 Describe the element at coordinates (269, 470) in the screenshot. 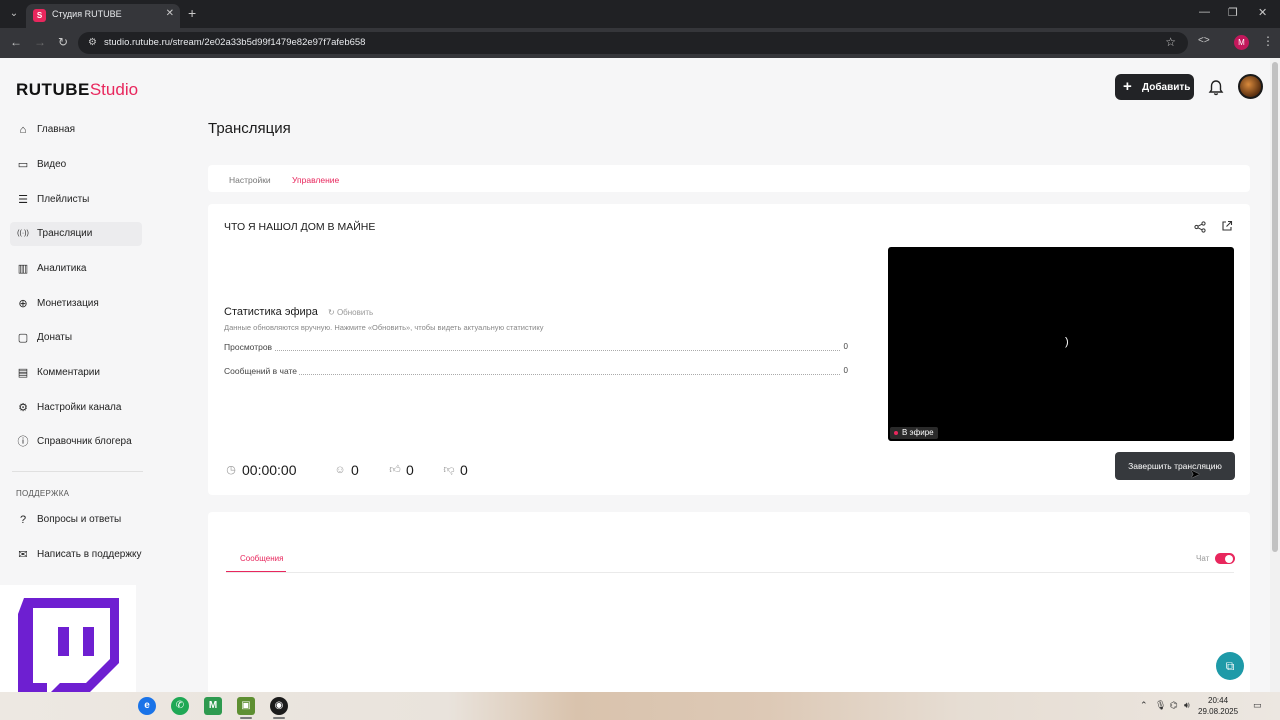

I see `timer-value: 00:00:00` at that location.